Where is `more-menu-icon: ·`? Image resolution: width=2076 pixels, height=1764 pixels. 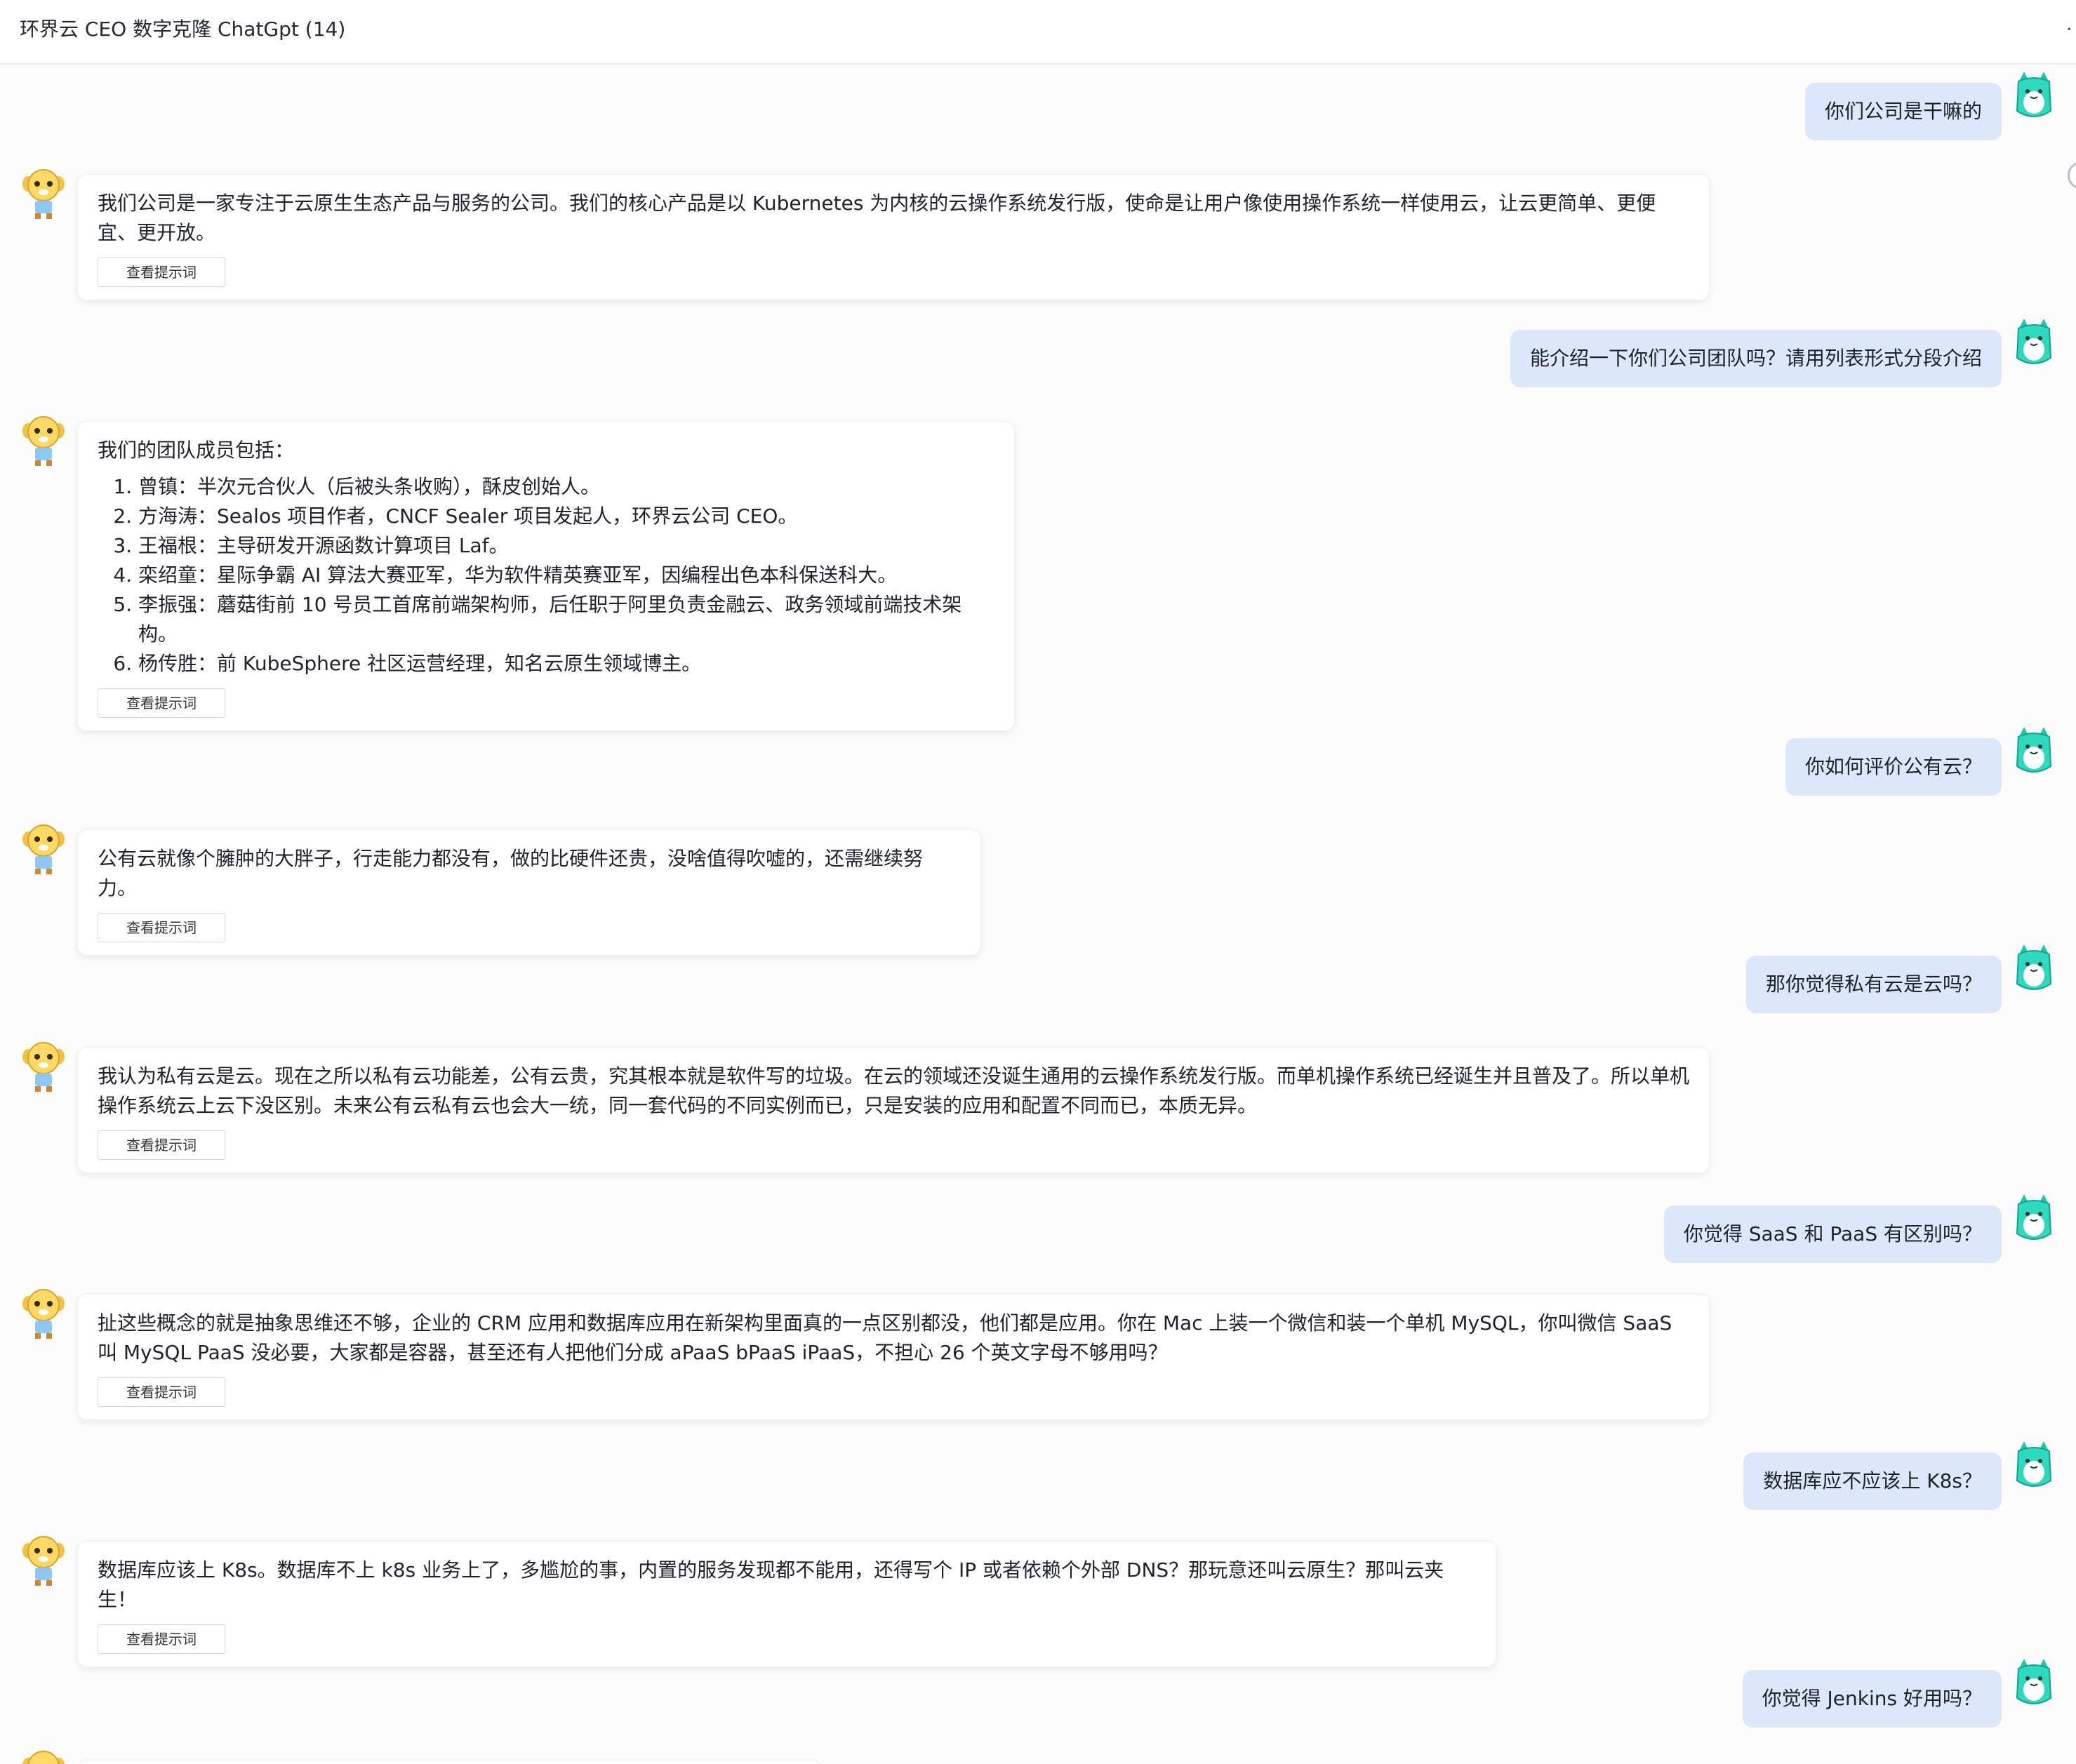
more-menu-icon: · is located at coordinates (2069, 29).